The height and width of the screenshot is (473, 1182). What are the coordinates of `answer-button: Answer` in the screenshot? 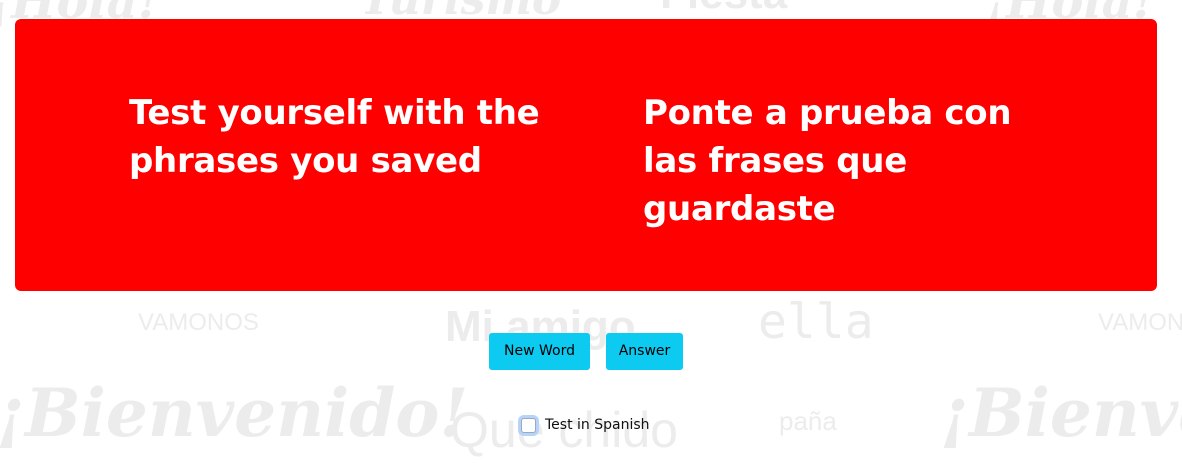 It's located at (644, 351).